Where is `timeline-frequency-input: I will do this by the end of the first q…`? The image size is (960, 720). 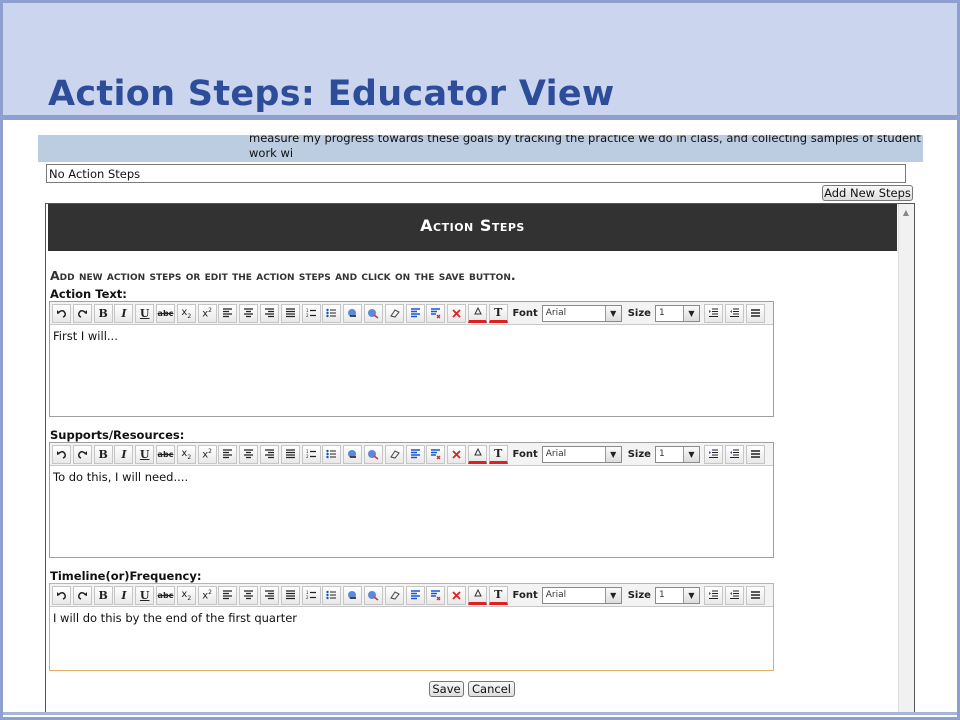
timeline-frequency-input: I will do this by the end of the first q… is located at coordinates (411, 618).